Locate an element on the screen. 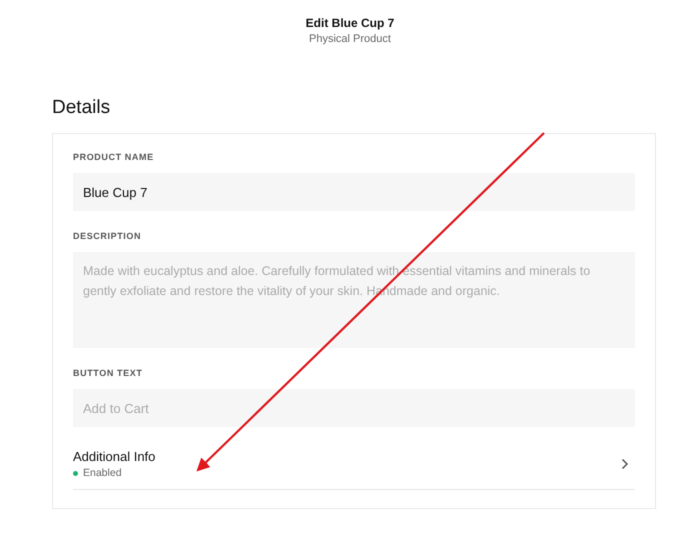 This screenshot has height=559, width=700. text-field: Blue Cup 7 is located at coordinates (354, 192).